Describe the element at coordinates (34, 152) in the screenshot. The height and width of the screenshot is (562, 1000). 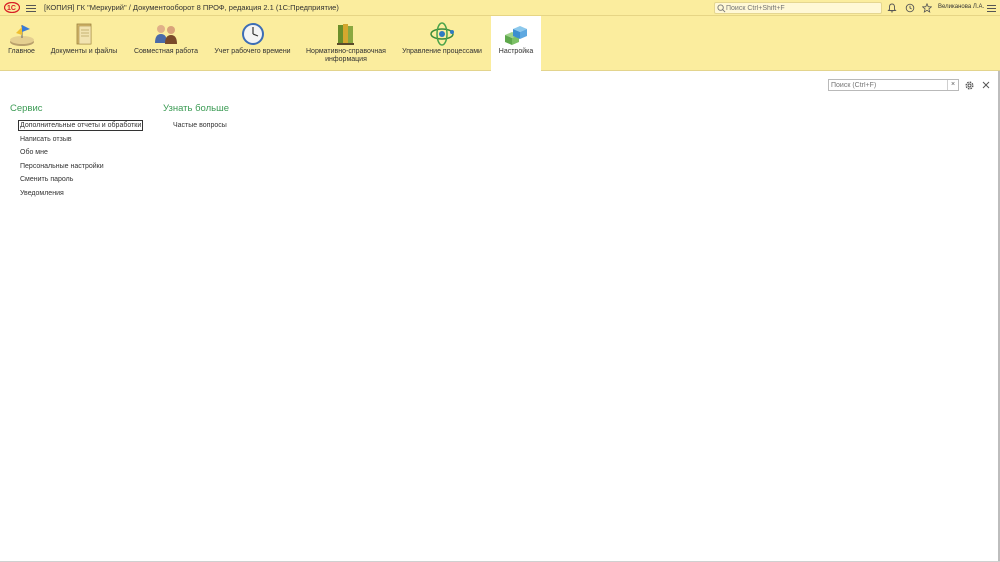
I see `link-about-me: Обо мне` at that location.